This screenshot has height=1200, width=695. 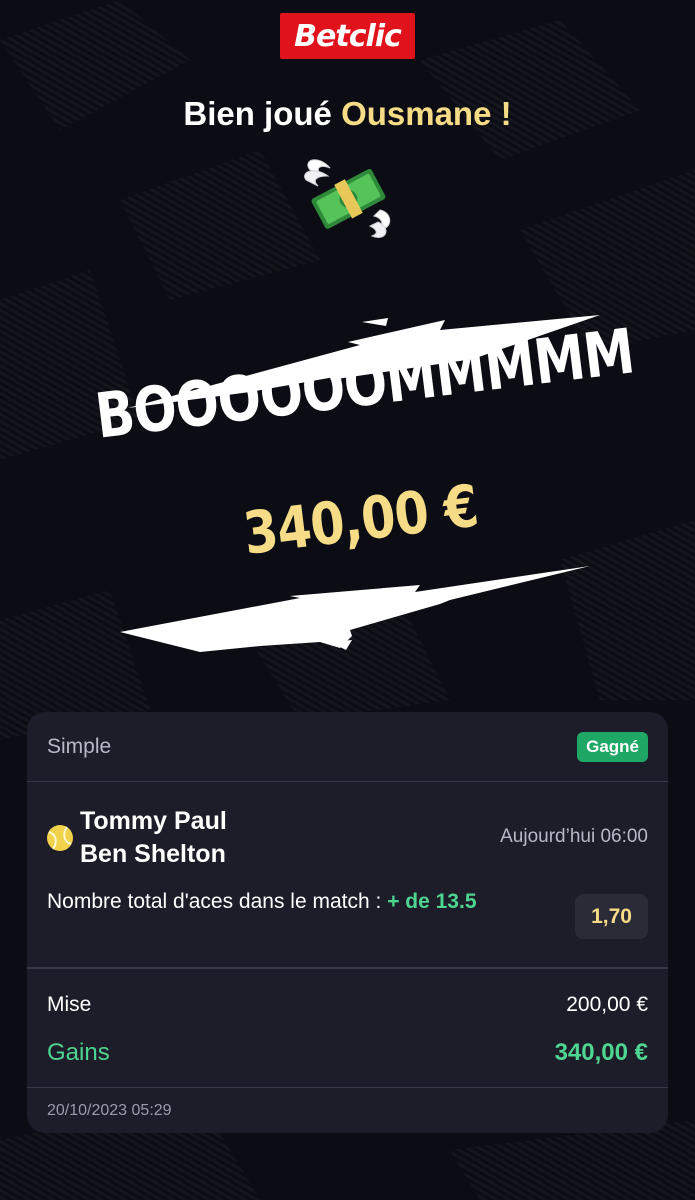 I want to click on market-name: Nombre total d'aces dans le match :, so click(x=214, y=901).